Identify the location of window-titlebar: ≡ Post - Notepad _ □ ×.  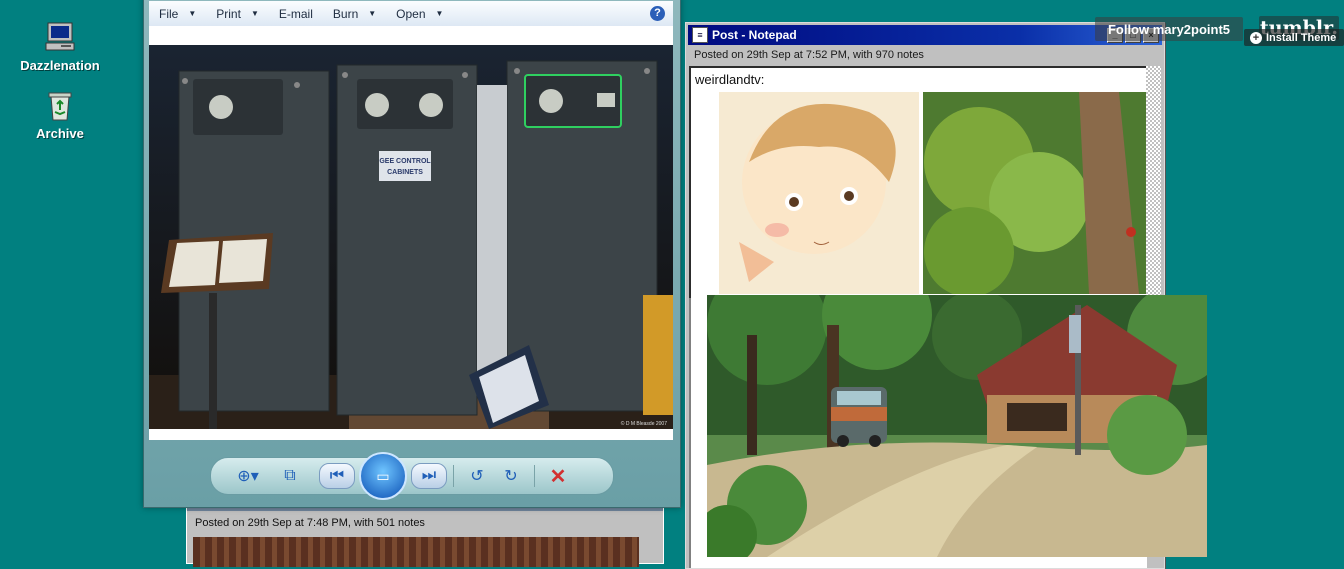
(925, 35).